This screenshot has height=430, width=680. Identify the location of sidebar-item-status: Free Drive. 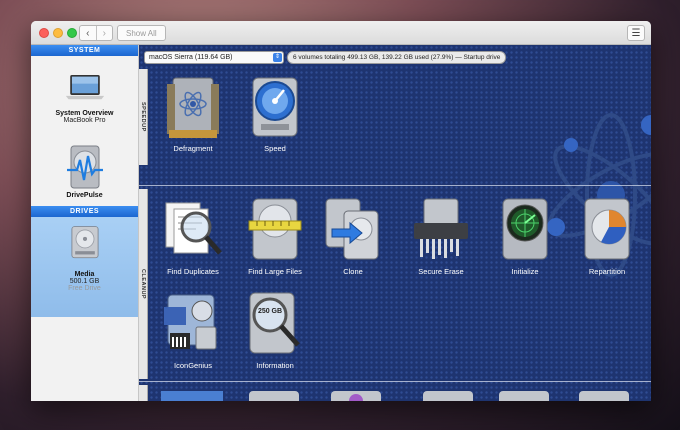
(84, 288).